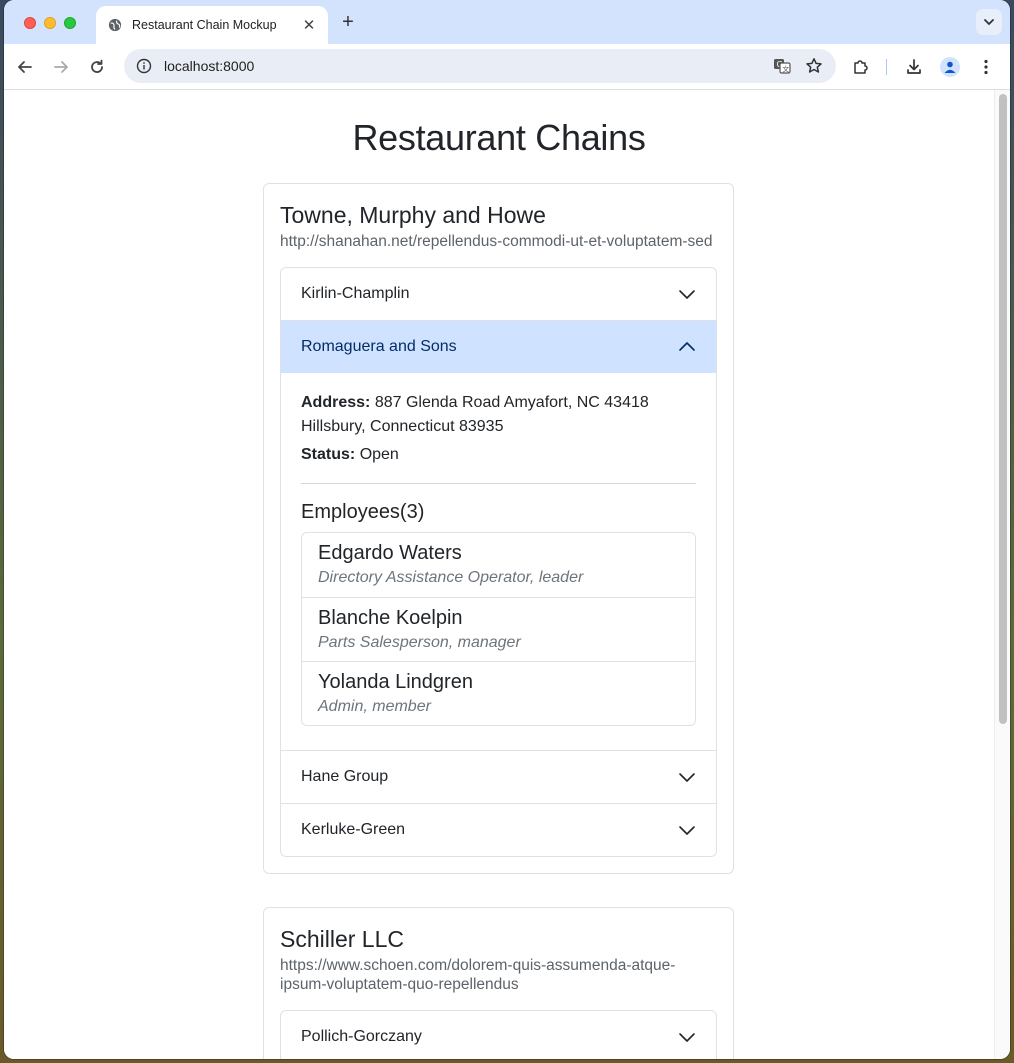 The height and width of the screenshot is (1063, 1014). Describe the element at coordinates (498, 455) in the screenshot. I see `status-line: Status: Open` at that location.